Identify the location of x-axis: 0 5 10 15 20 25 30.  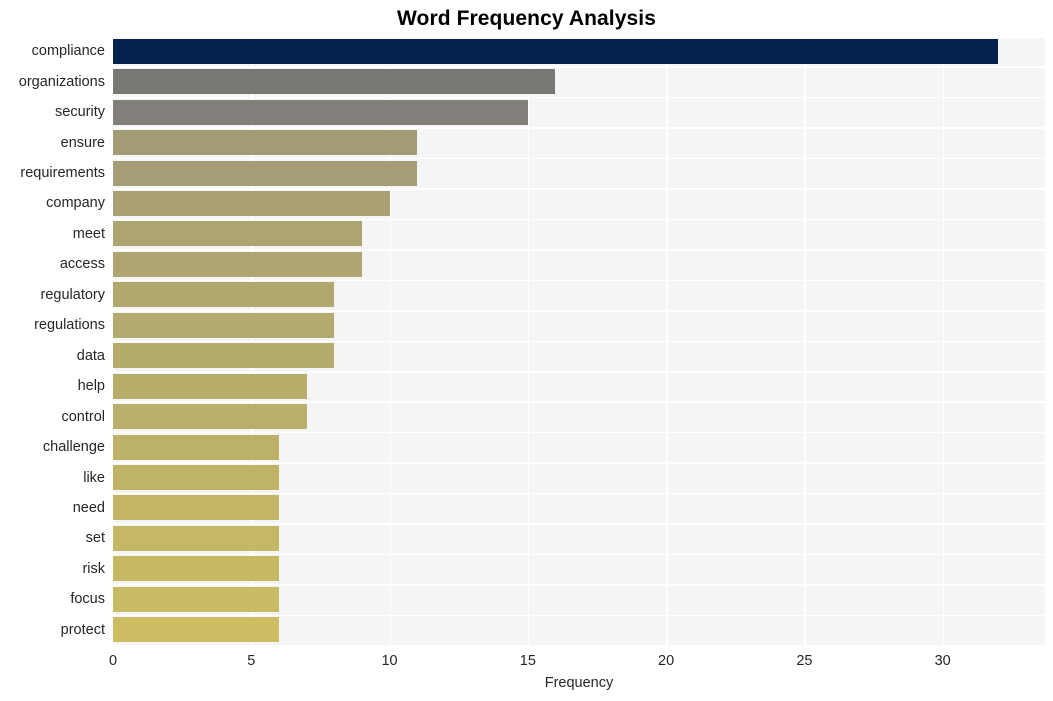
(526, 660).